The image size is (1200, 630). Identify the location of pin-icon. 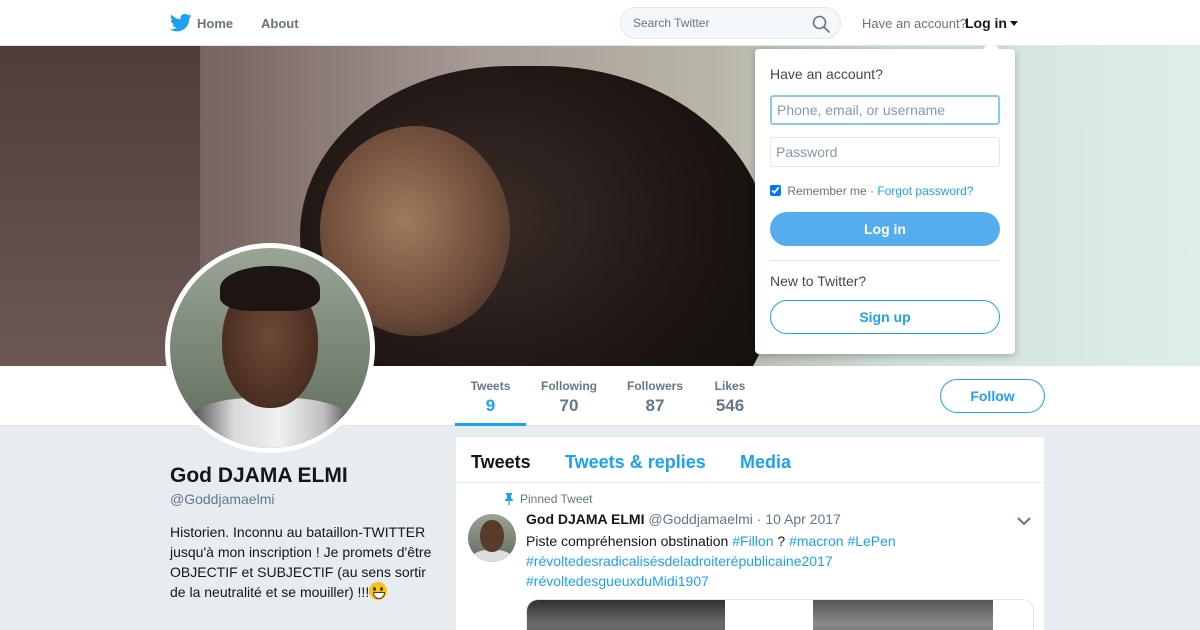
(509, 499).